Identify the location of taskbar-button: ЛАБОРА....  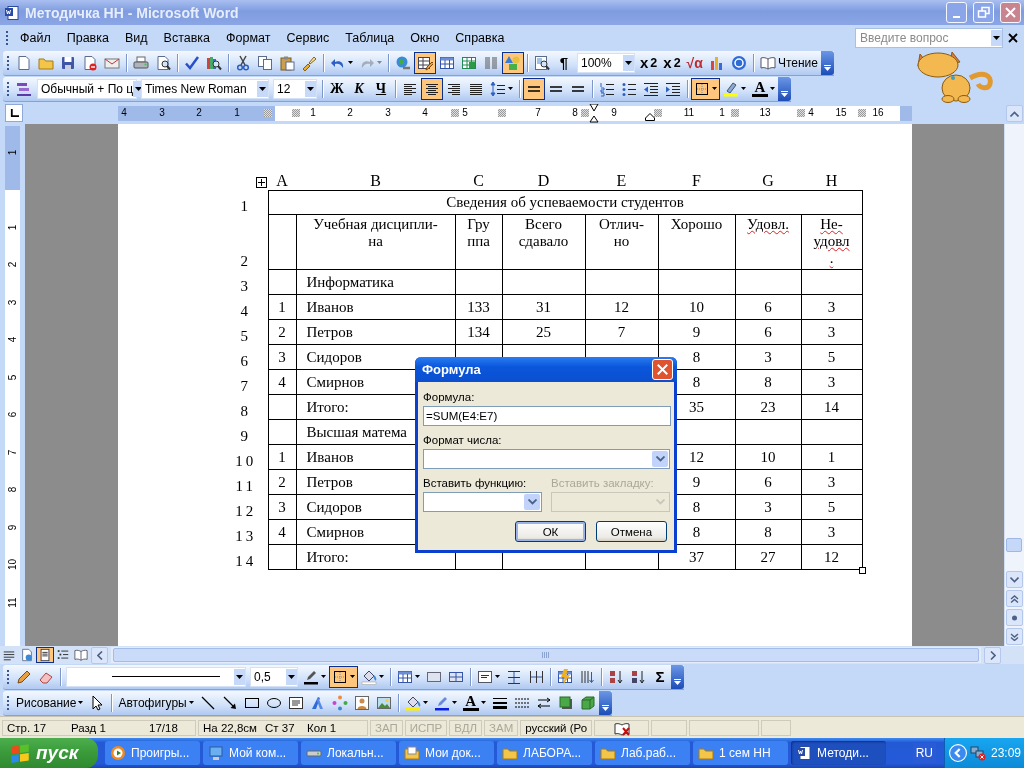
(544, 753).